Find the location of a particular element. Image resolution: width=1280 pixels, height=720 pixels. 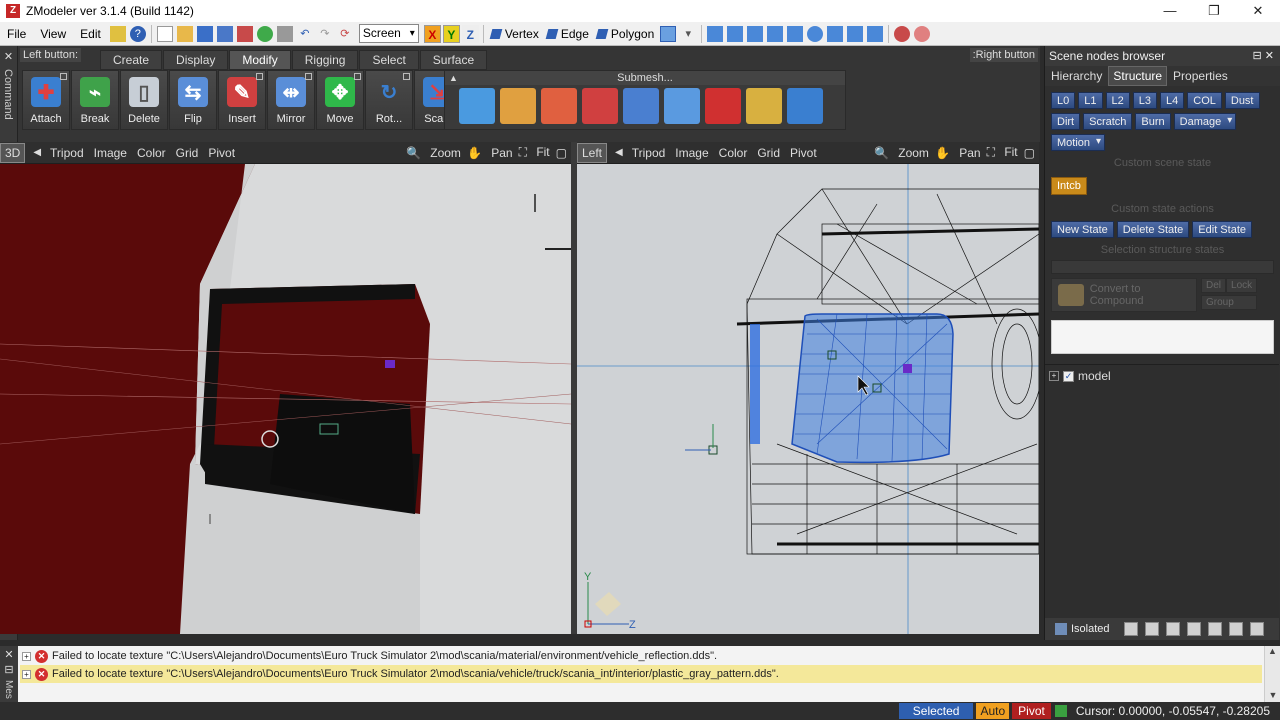

lod-l1-button: L1 is located at coordinates (1090, 100).